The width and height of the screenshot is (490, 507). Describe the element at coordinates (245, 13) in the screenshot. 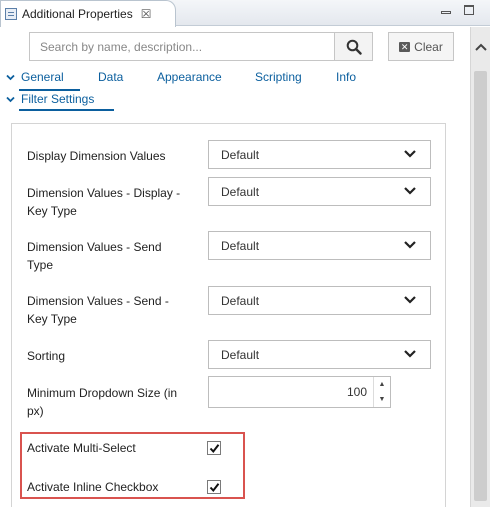

I see `view-header: Additional Properties ☒` at that location.